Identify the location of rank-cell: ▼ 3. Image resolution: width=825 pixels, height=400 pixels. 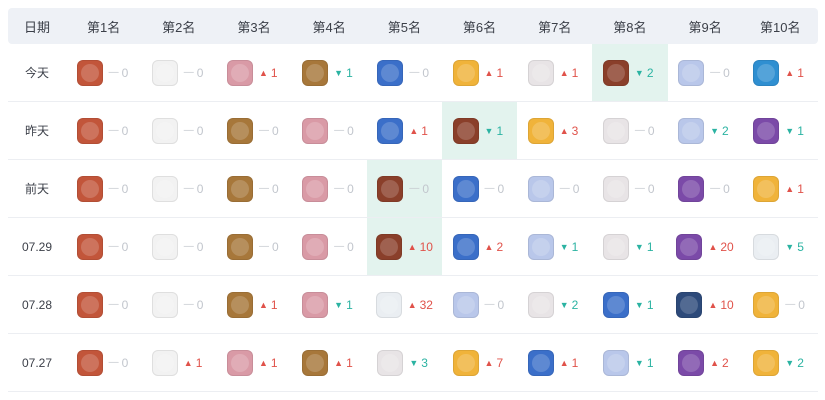
(404, 362).